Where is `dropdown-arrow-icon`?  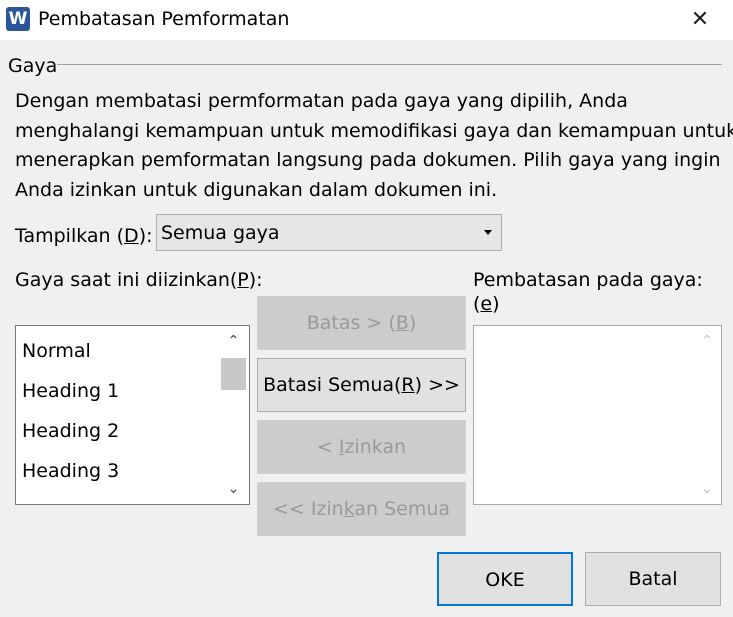
dropdown-arrow-icon is located at coordinates (488, 232).